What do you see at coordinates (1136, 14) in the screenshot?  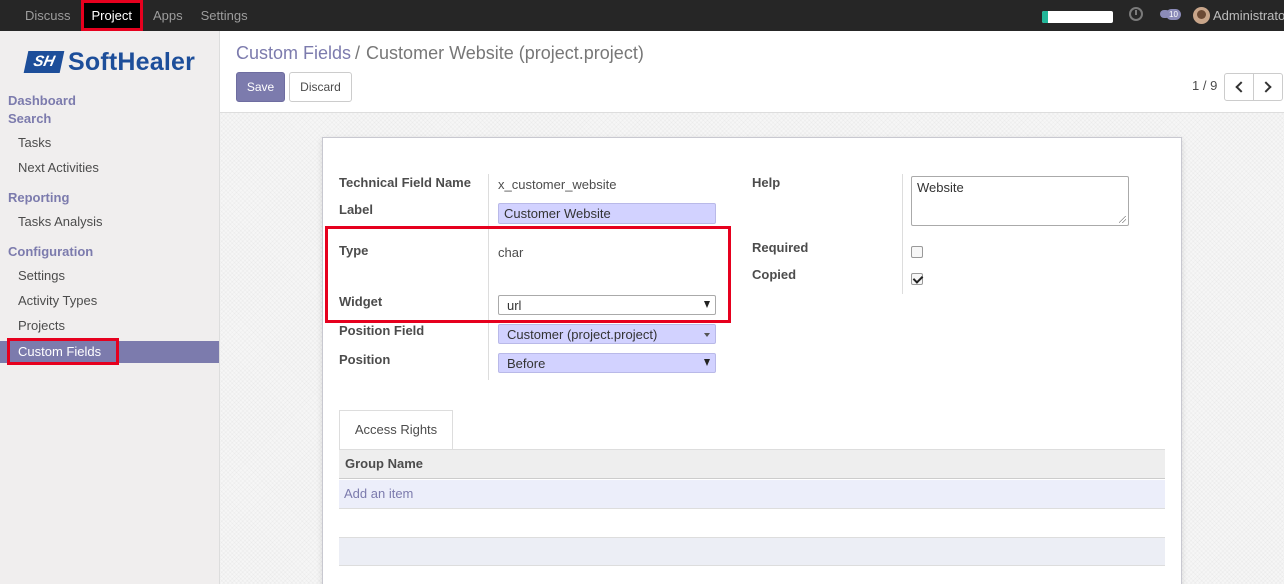 I see `activity-clock-icon` at bounding box center [1136, 14].